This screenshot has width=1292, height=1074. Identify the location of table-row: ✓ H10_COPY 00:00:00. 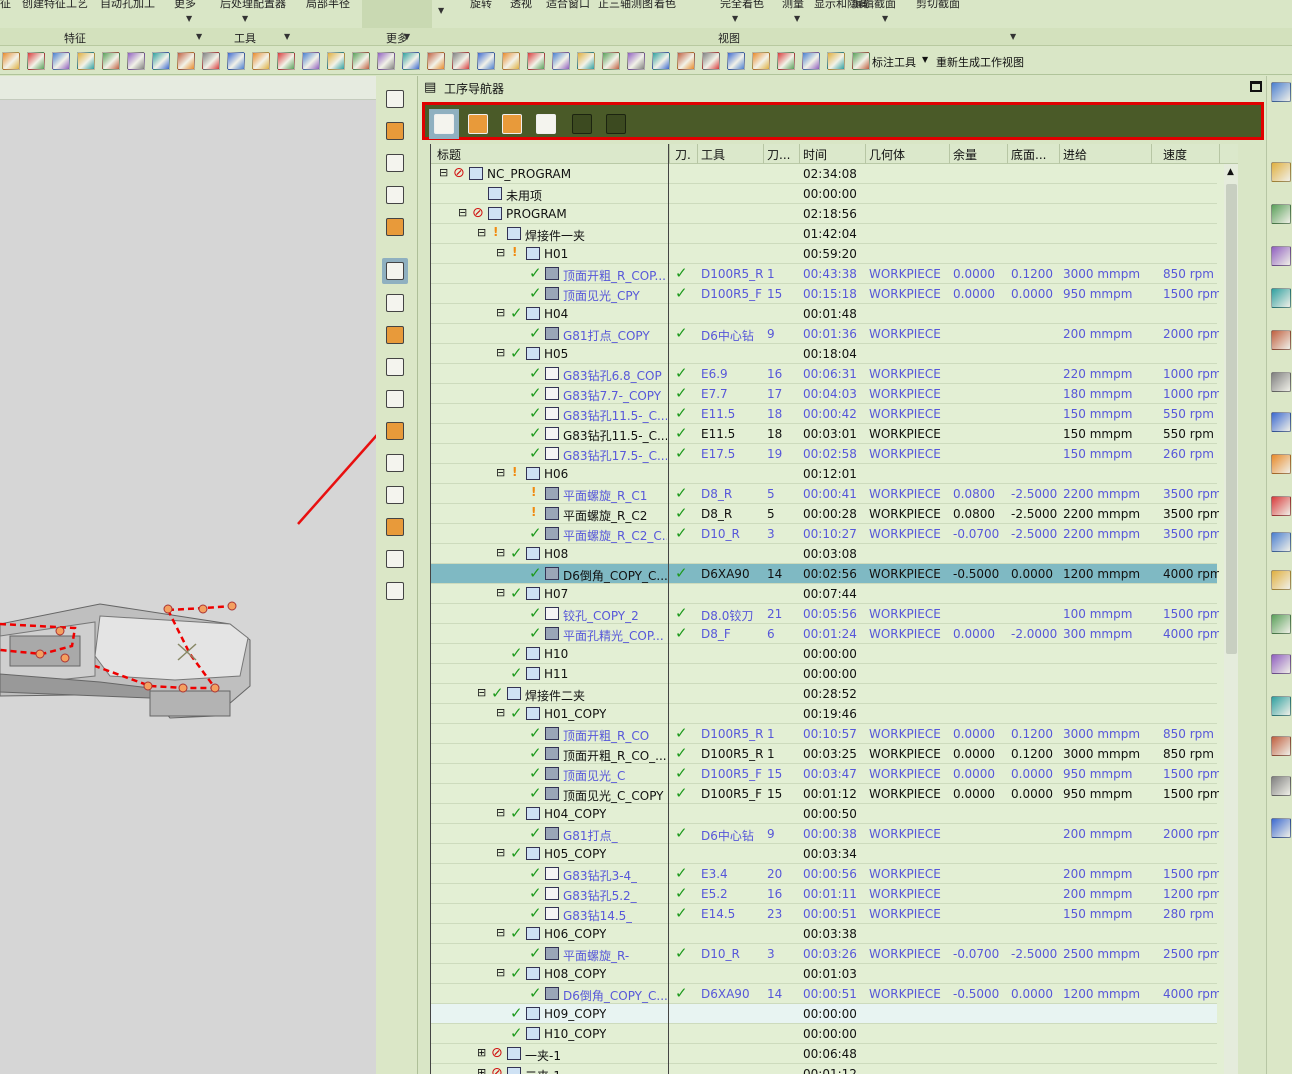
(824, 1034).